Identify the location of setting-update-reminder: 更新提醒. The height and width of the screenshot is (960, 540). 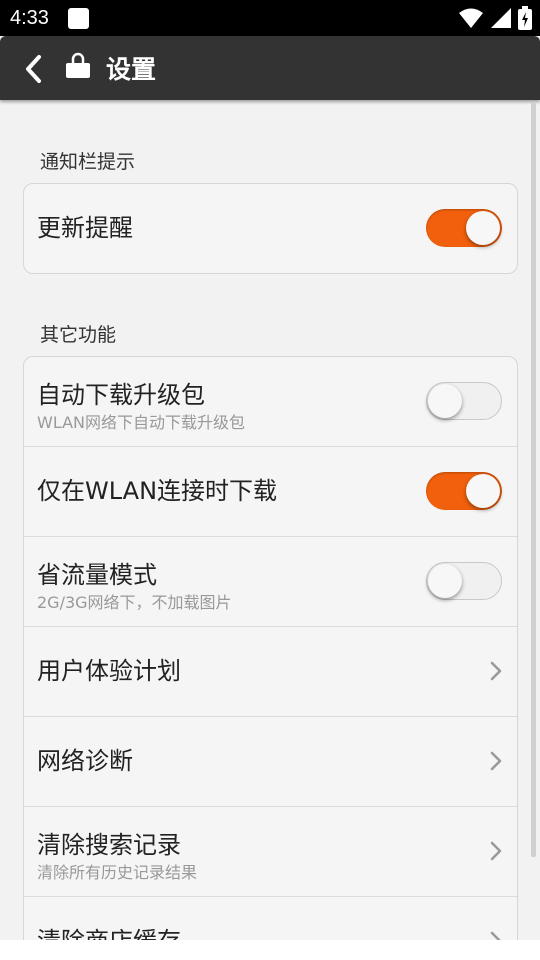
(270, 228).